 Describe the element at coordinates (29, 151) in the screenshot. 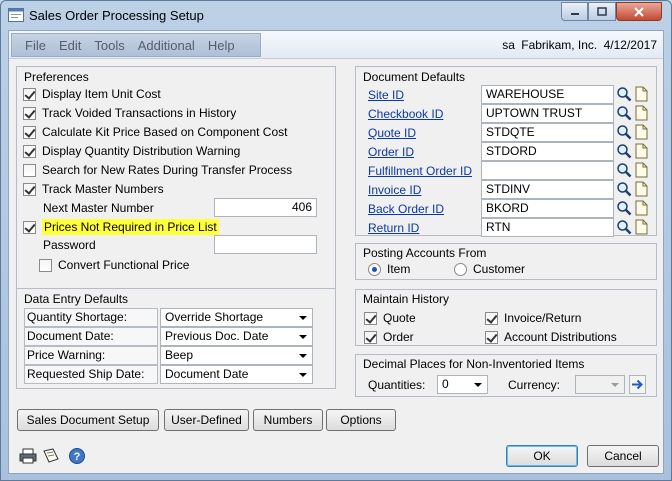

I see `pref-qty-dist-warning-checkbox` at that location.